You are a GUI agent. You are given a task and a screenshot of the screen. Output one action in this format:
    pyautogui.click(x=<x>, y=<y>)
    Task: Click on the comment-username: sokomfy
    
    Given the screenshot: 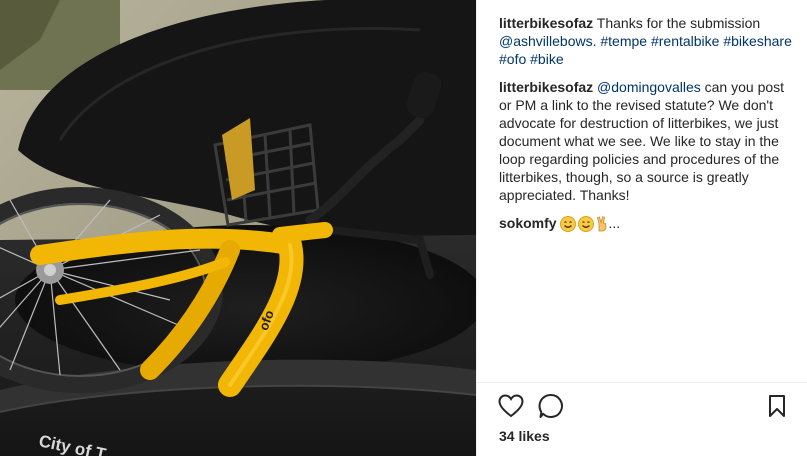 What is the action you would take?
    pyautogui.click(x=528, y=223)
    